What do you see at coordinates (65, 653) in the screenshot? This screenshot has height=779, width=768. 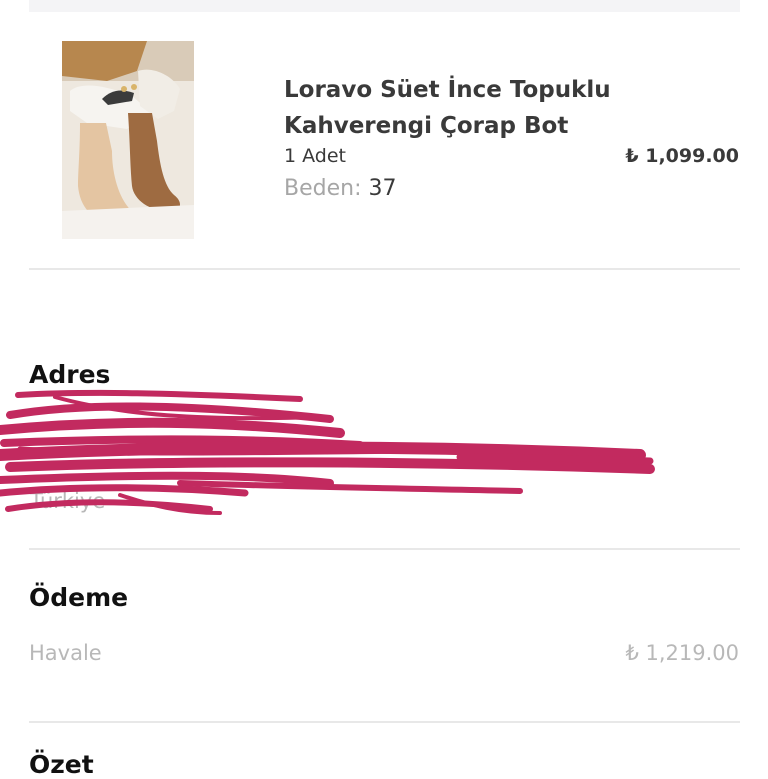 I see `payment-method: Havale` at bounding box center [65, 653].